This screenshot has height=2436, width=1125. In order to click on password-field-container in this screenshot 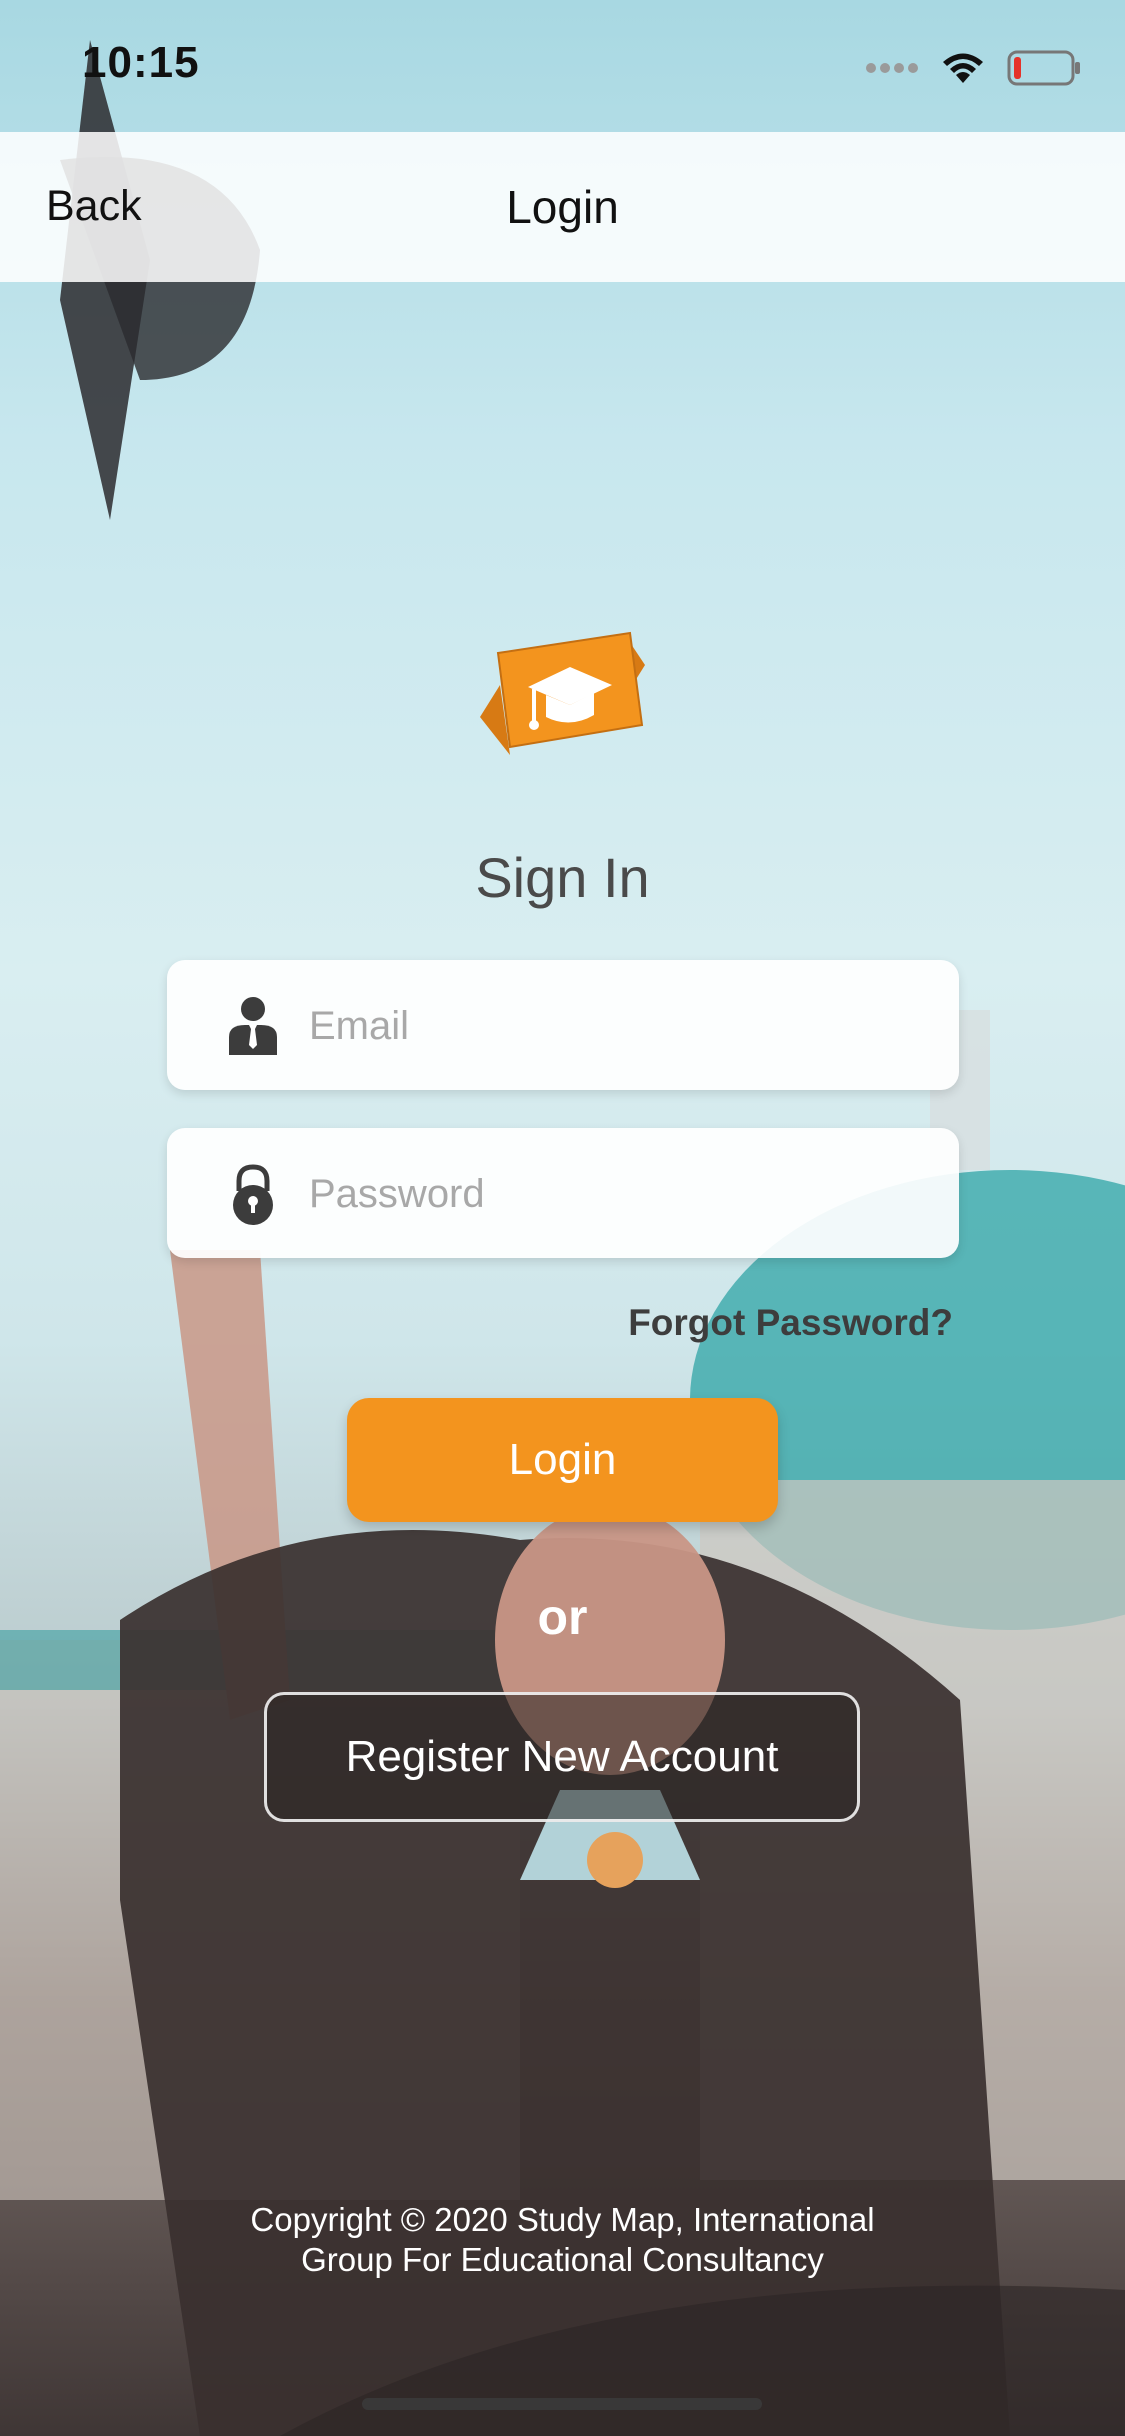, I will do `click(563, 1194)`.